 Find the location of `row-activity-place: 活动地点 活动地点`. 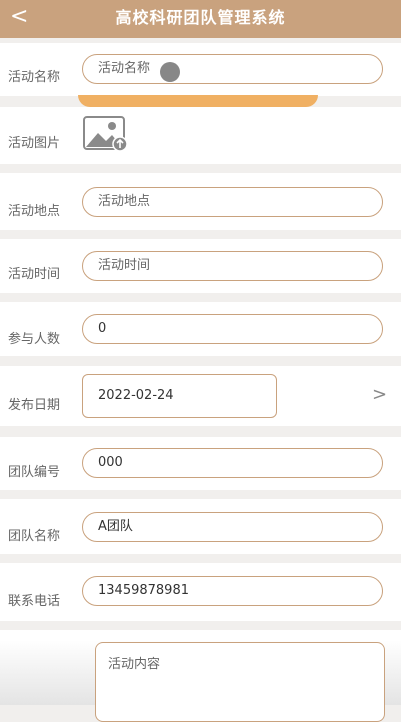

row-activity-place: 活动地点 活动地点 is located at coordinates (200, 201).